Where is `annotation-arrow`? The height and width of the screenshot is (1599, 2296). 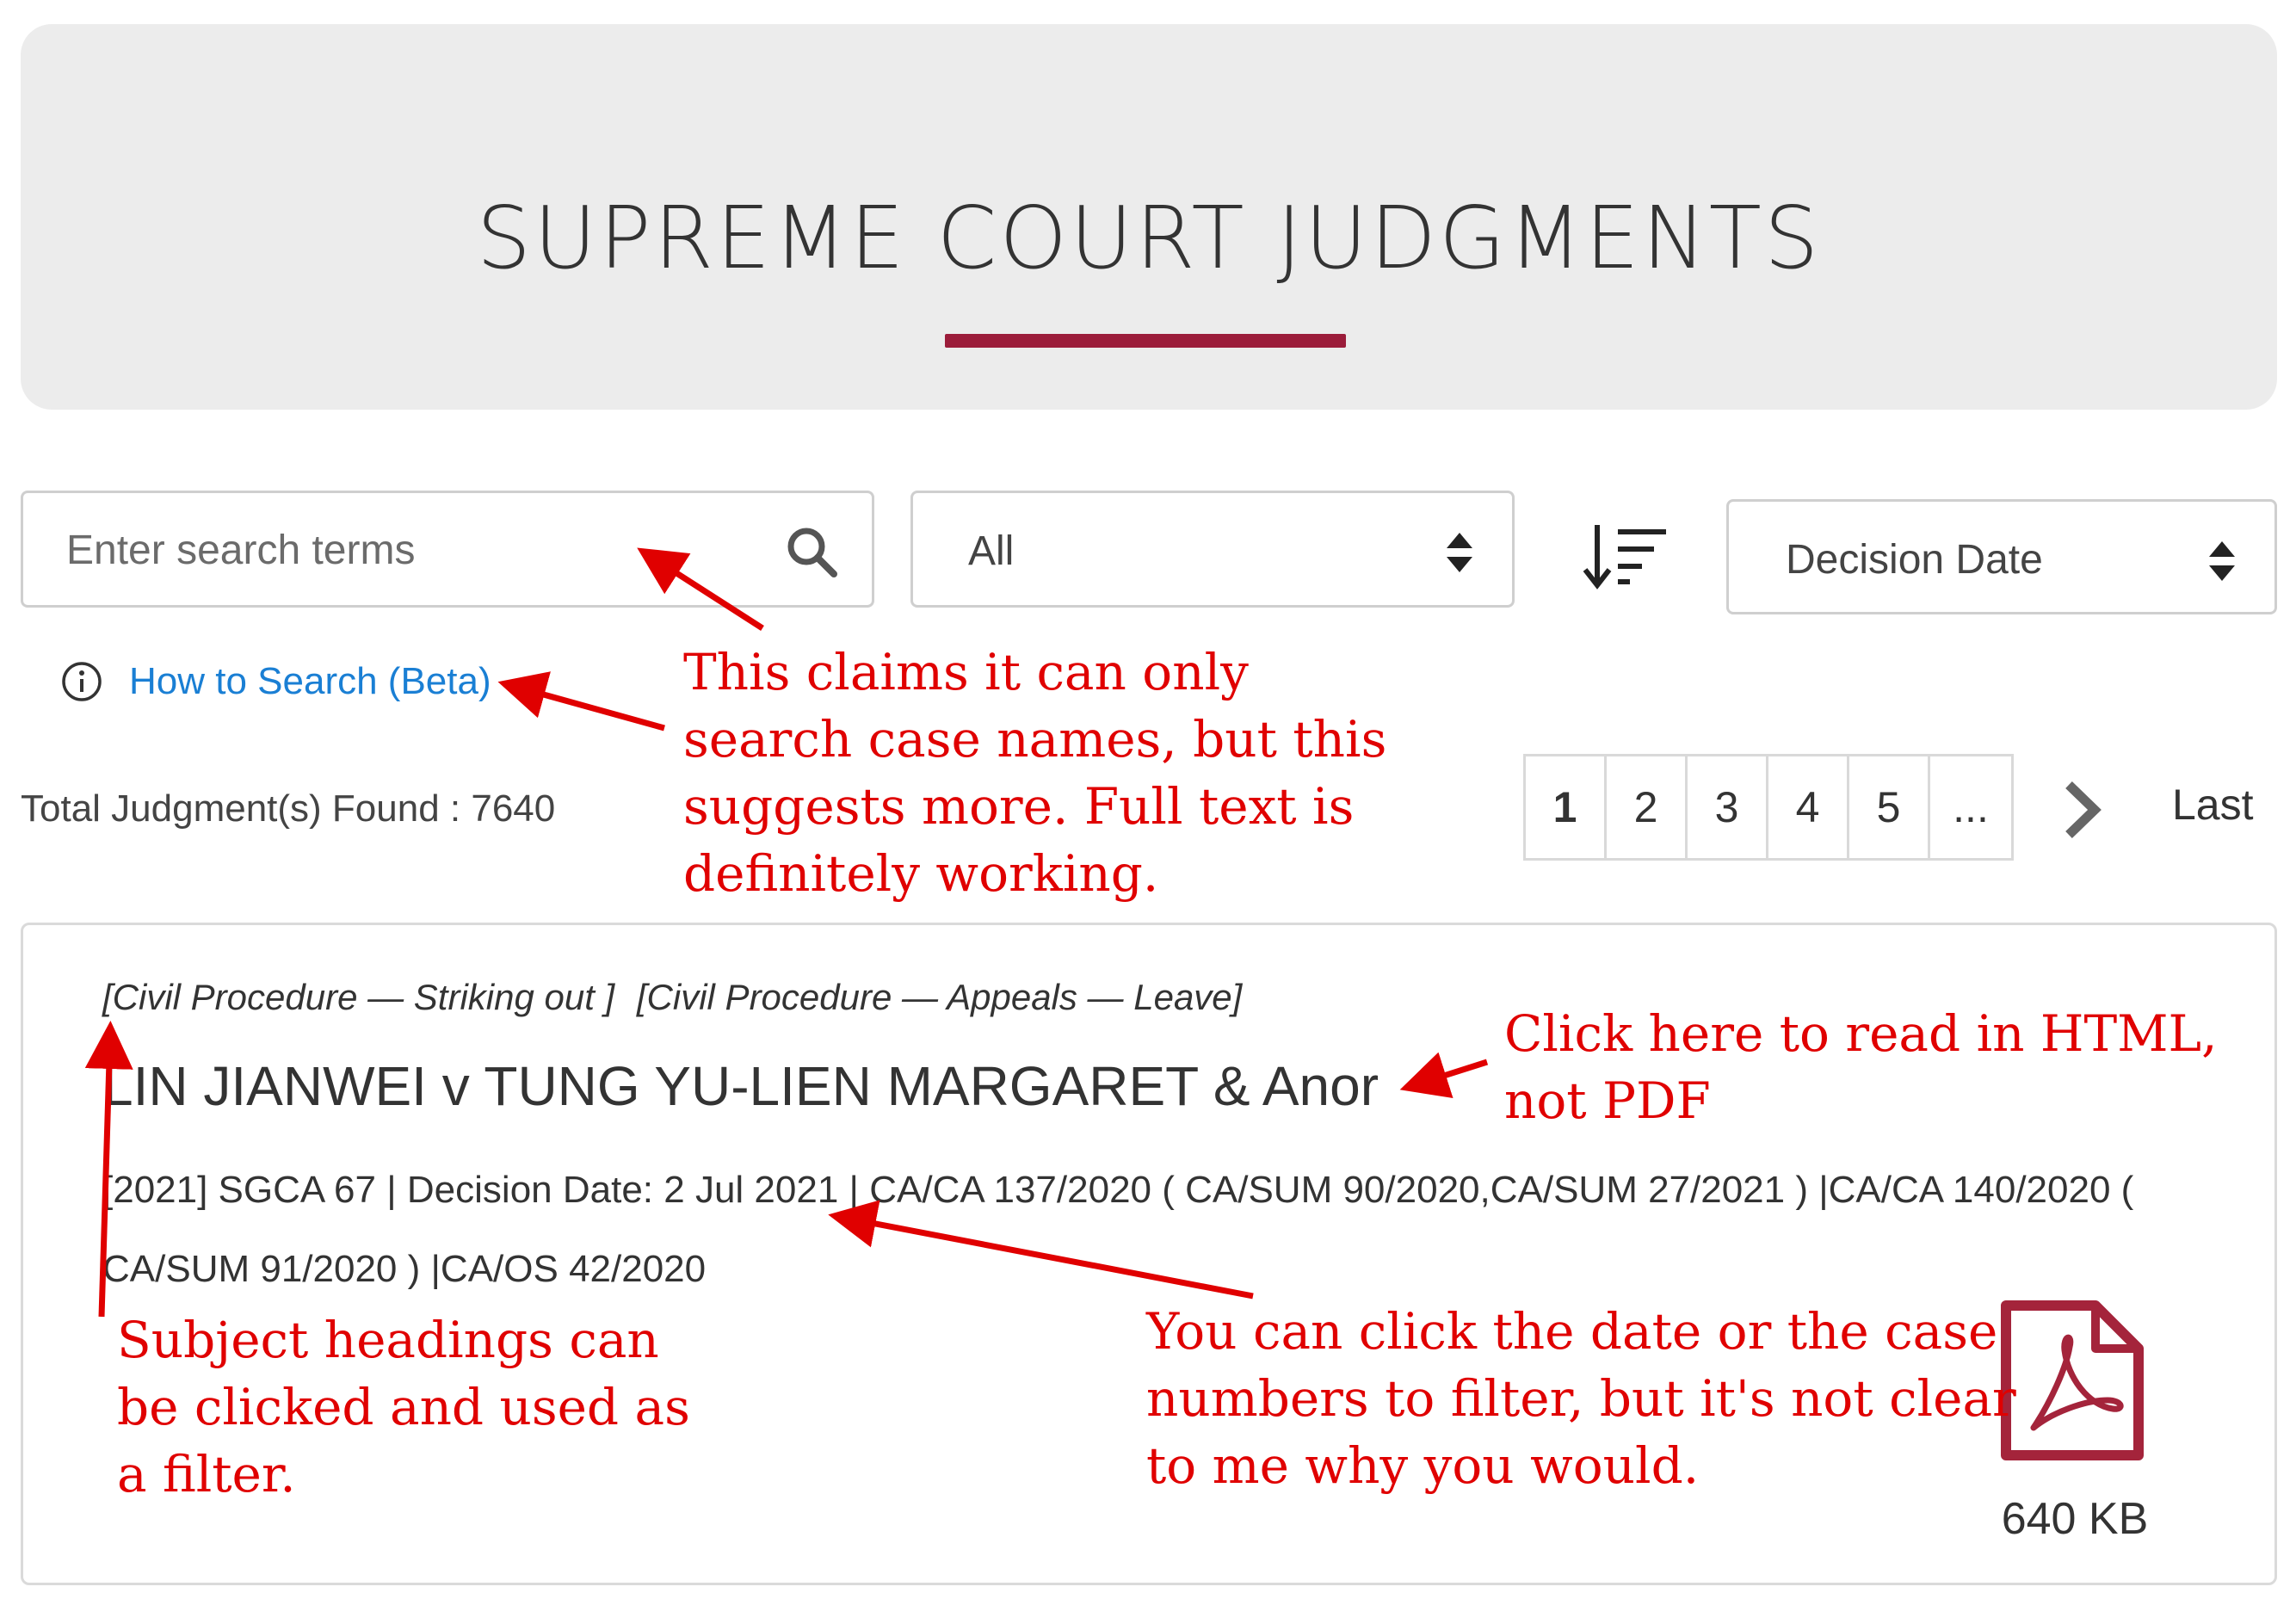
annotation-arrow is located at coordinates (581, 701).